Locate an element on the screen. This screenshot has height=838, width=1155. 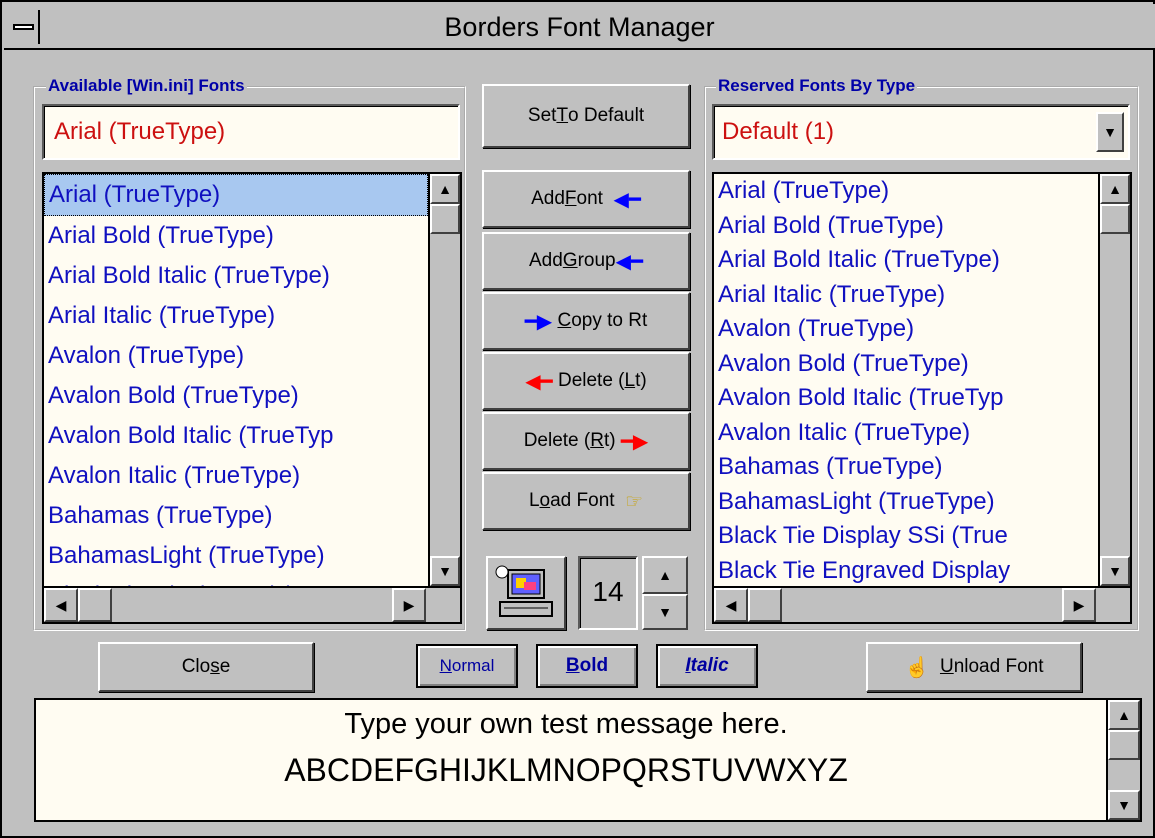
button-hotkey: s is located at coordinates (215, 666).